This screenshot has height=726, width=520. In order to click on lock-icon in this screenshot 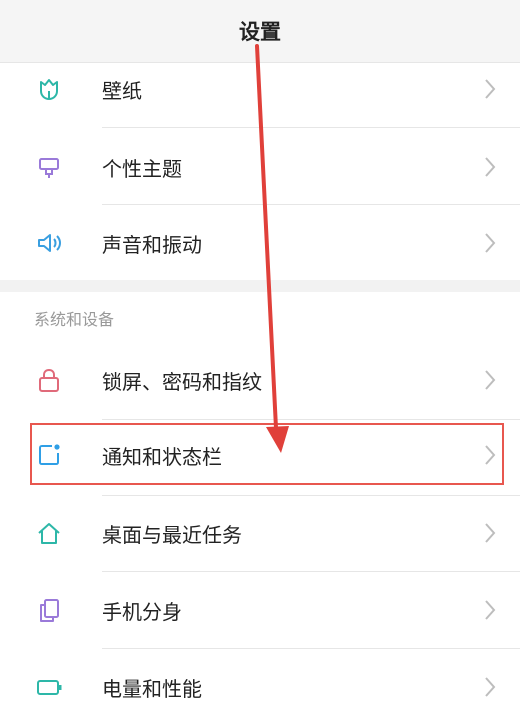, I will do `click(49, 380)`.